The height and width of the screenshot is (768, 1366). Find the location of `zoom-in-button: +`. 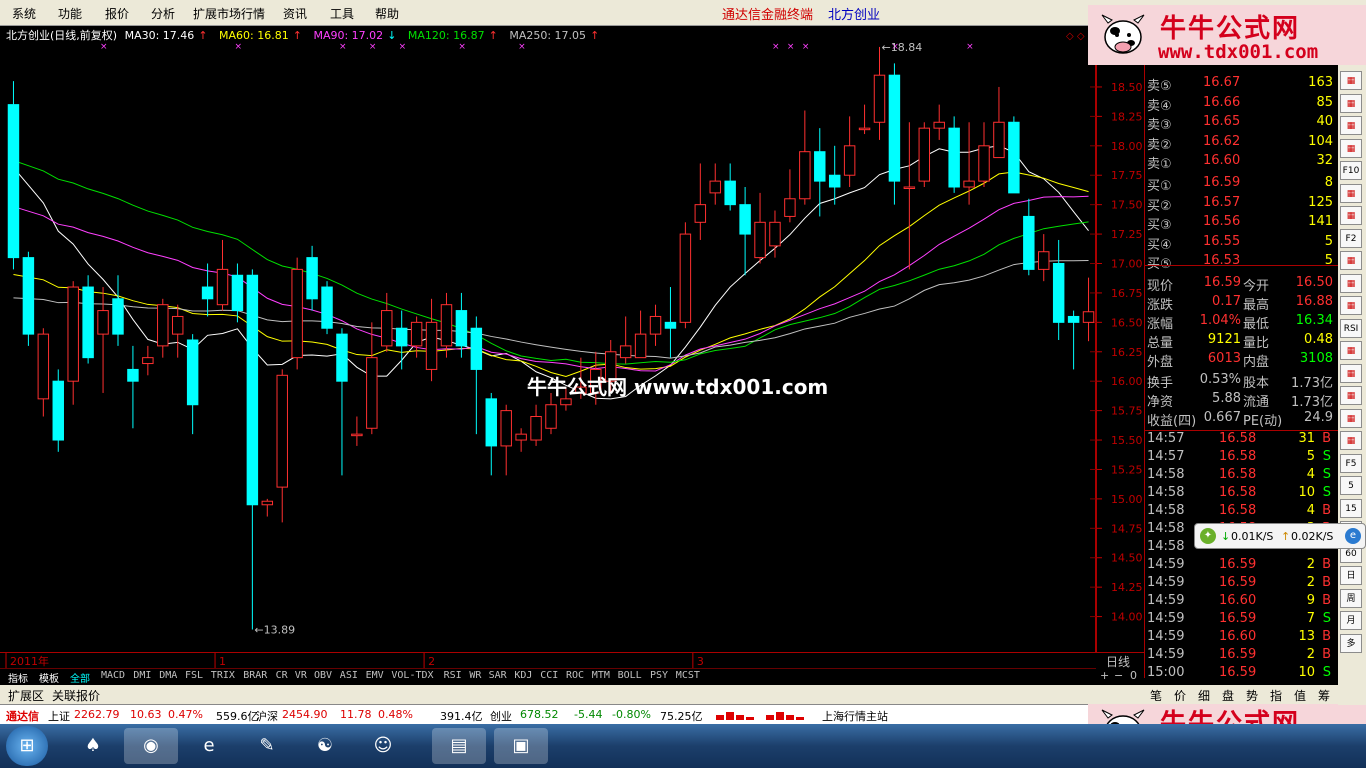

zoom-in-button: + is located at coordinates (1104, 675).